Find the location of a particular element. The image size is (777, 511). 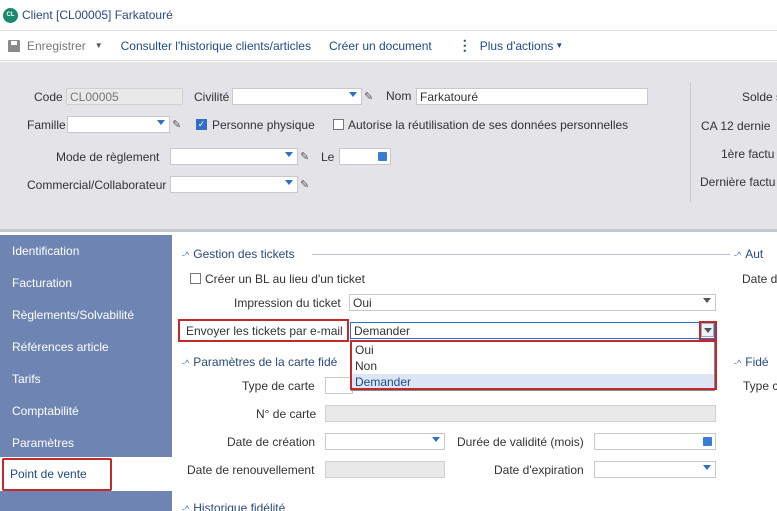

numero-carte-field is located at coordinates (520, 413).